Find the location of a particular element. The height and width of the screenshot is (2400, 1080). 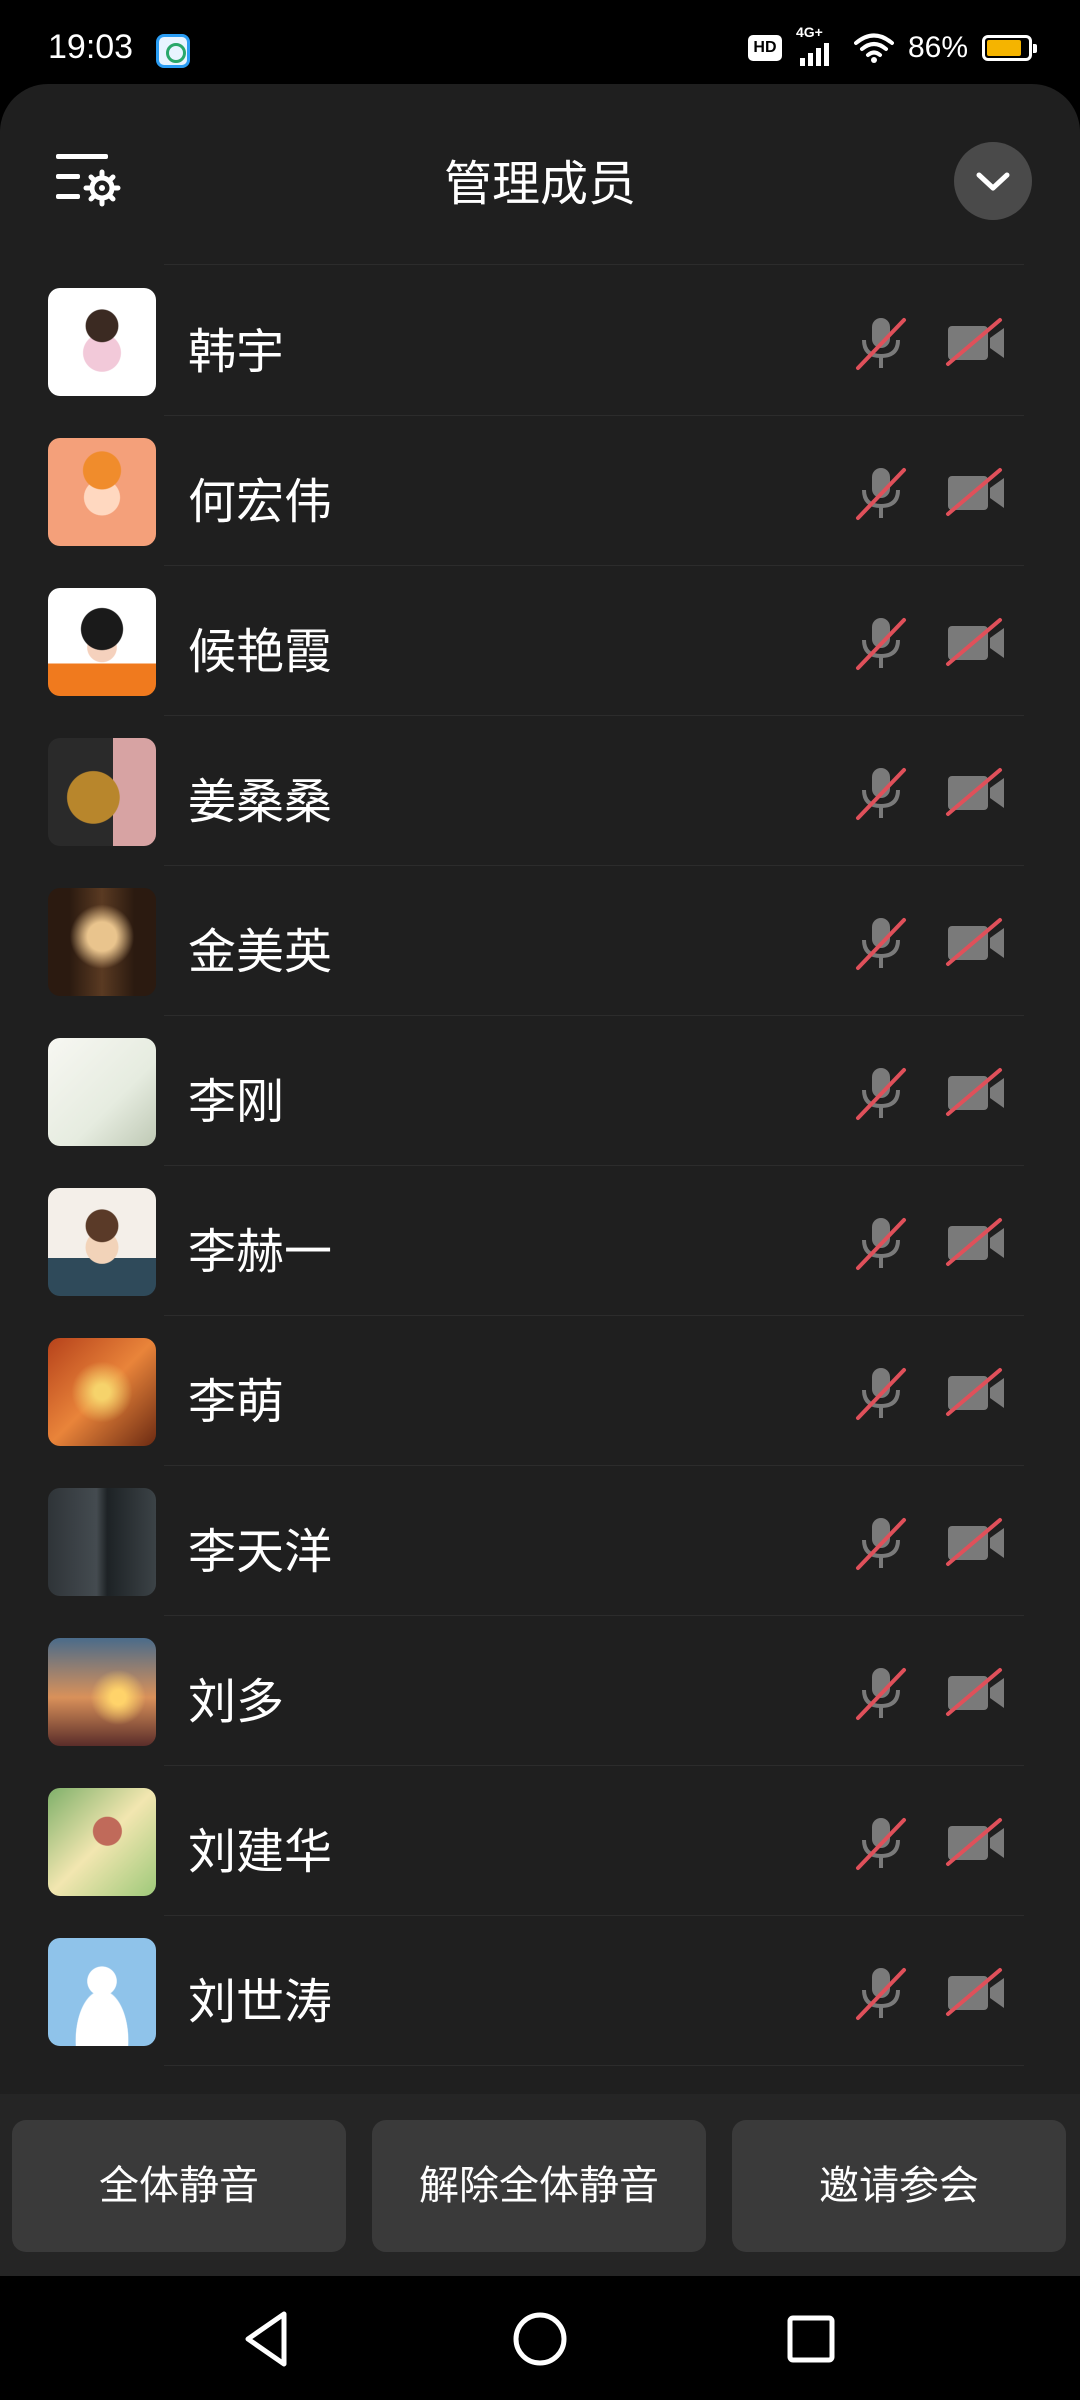

wifi-icon is located at coordinates (873, 48).